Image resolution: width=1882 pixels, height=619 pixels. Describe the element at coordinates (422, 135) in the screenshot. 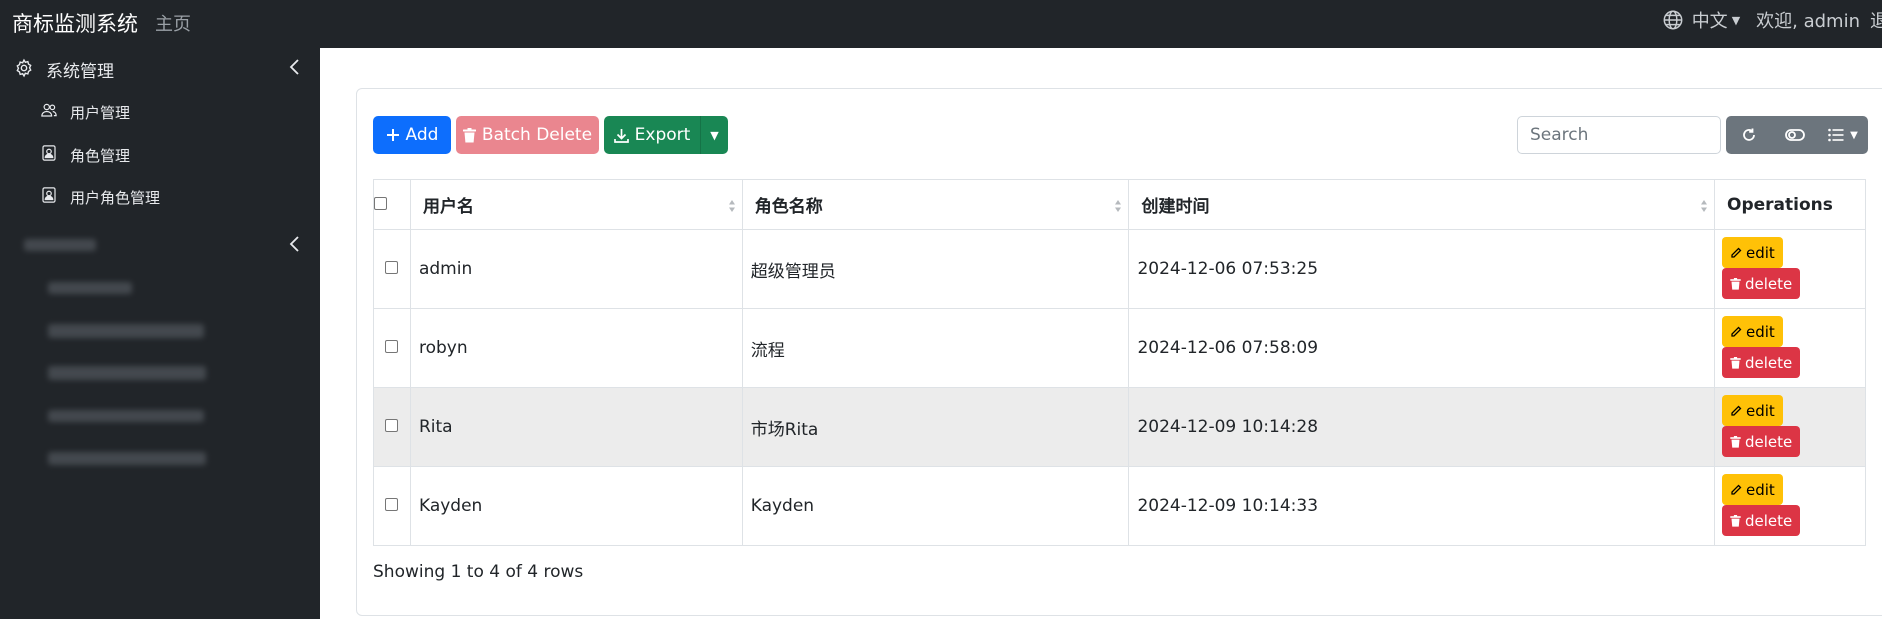

I see `add-button-label: Add` at that location.